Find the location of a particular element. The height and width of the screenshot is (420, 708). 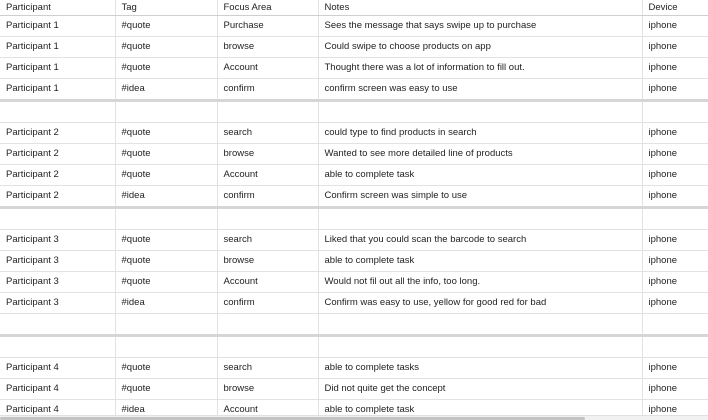

cell-notes: Did not quite get the concept is located at coordinates (480, 389).